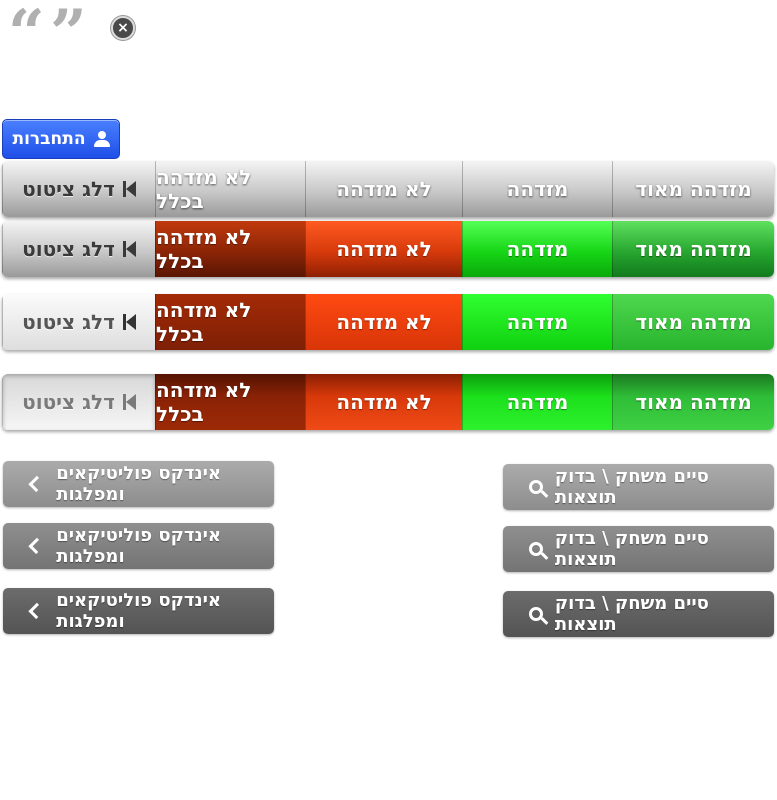 The image size is (777, 800). I want to click on login-label: התחברות, so click(49, 139).